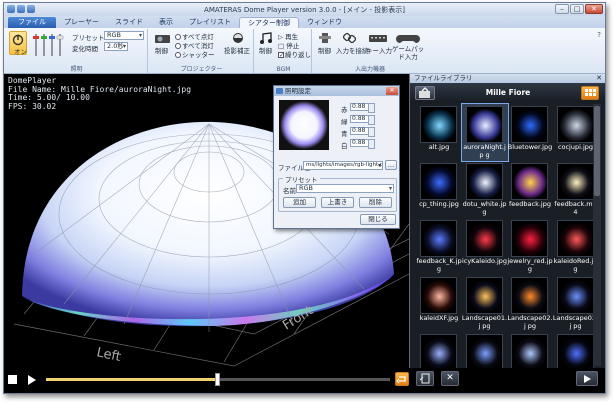  I want to click on close-button: ✕, so click(594, 9).